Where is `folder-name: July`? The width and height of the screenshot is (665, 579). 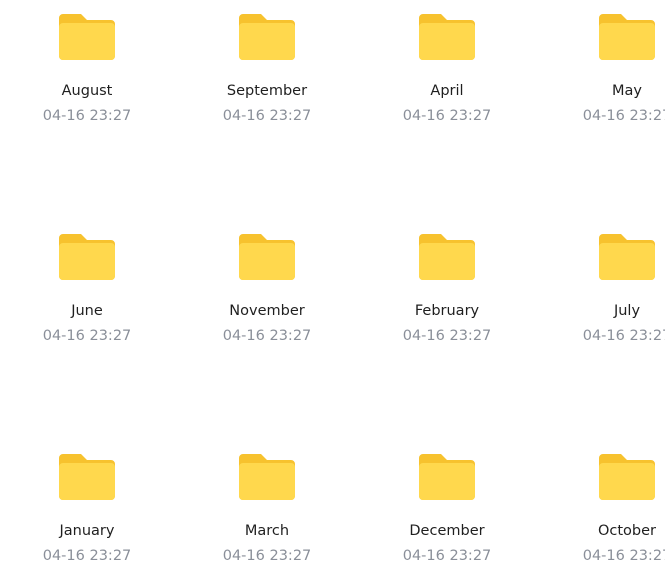
folder-name: July is located at coordinates (627, 311).